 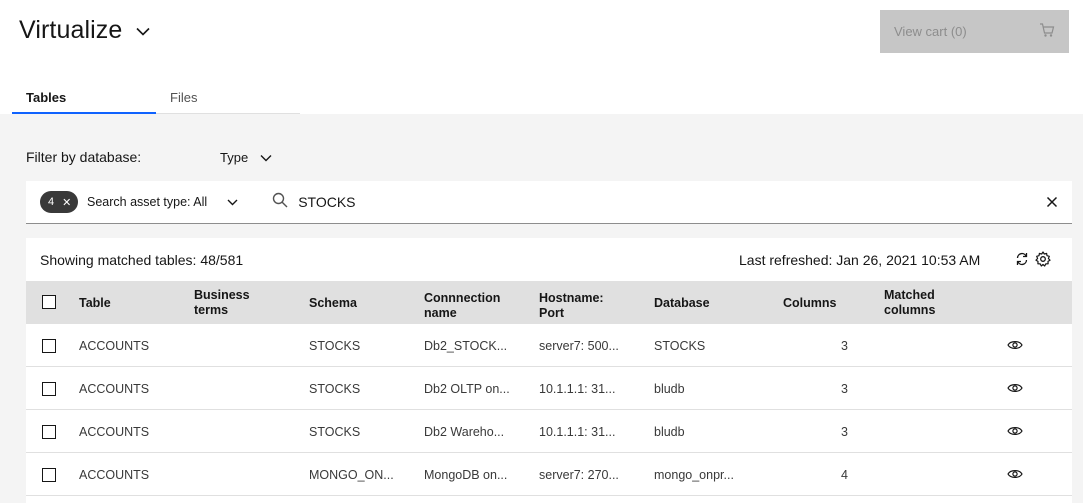 I want to click on filter-count: 4, so click(x=51, y=202).